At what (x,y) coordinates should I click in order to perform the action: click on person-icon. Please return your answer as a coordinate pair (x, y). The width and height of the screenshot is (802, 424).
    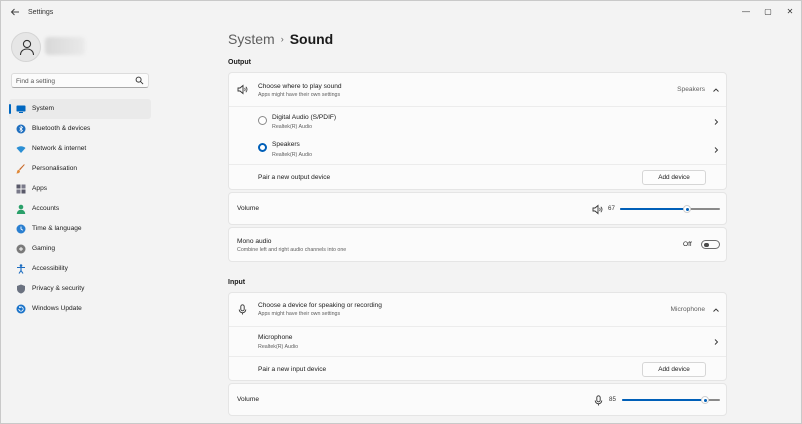
    Looking at the image, I should click on (27, 47).